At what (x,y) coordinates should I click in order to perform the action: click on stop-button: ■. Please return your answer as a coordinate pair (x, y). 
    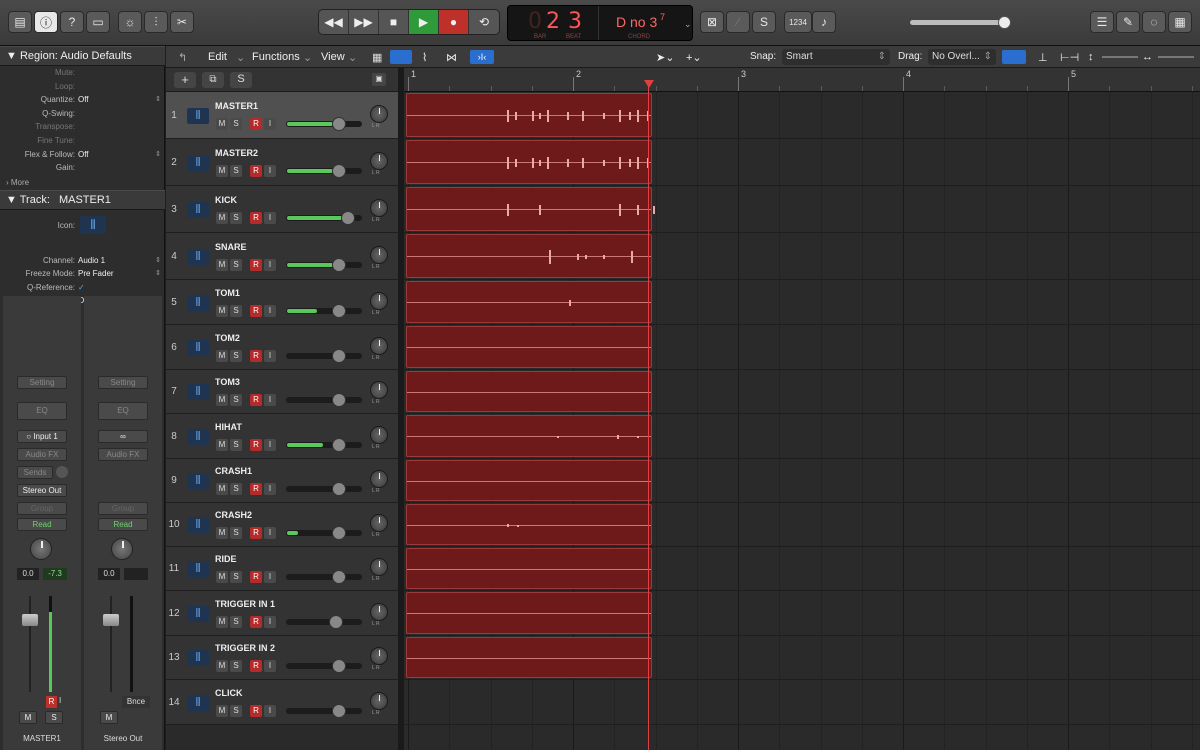
    Looking at the image, I should click on (394, 22).